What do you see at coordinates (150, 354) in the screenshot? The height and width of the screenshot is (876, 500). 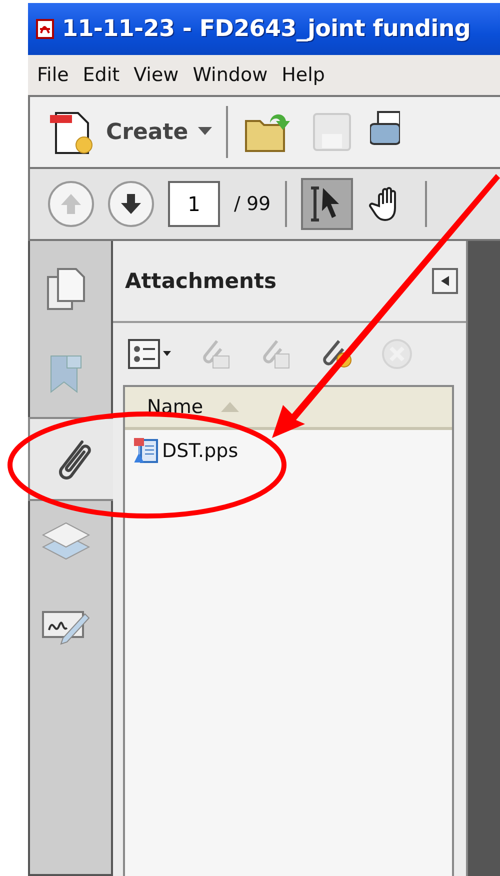 I see `list-options-icon` at bounding box center [150, 354].